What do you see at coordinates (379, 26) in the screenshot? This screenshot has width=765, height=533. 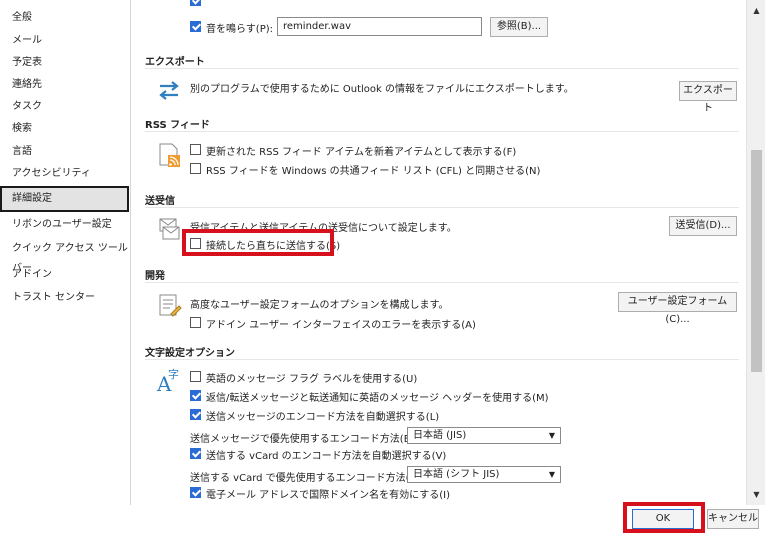 I see `sound-file-input: reminder.wav` at bounding box center [379, 26].